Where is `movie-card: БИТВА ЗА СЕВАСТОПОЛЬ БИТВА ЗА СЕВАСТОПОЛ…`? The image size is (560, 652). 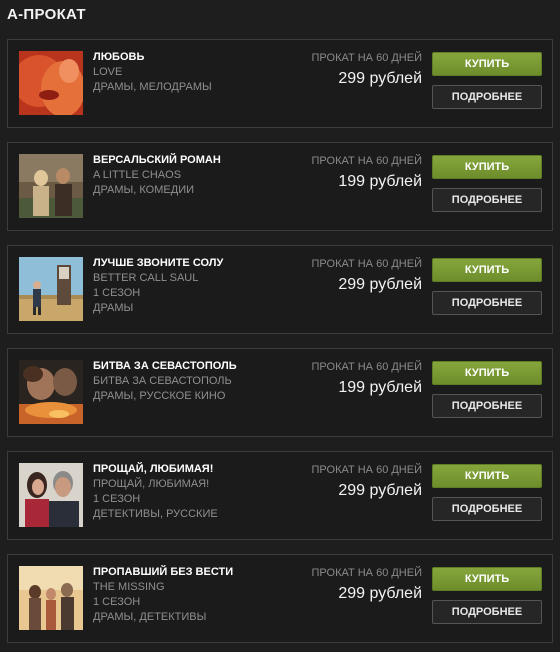
movie-card: БИТВА ЗА СЕВАСТОПОЛЬ БИТВА ЗА СЕВАСТОПОЛ… is located at coordinates (280, 392).